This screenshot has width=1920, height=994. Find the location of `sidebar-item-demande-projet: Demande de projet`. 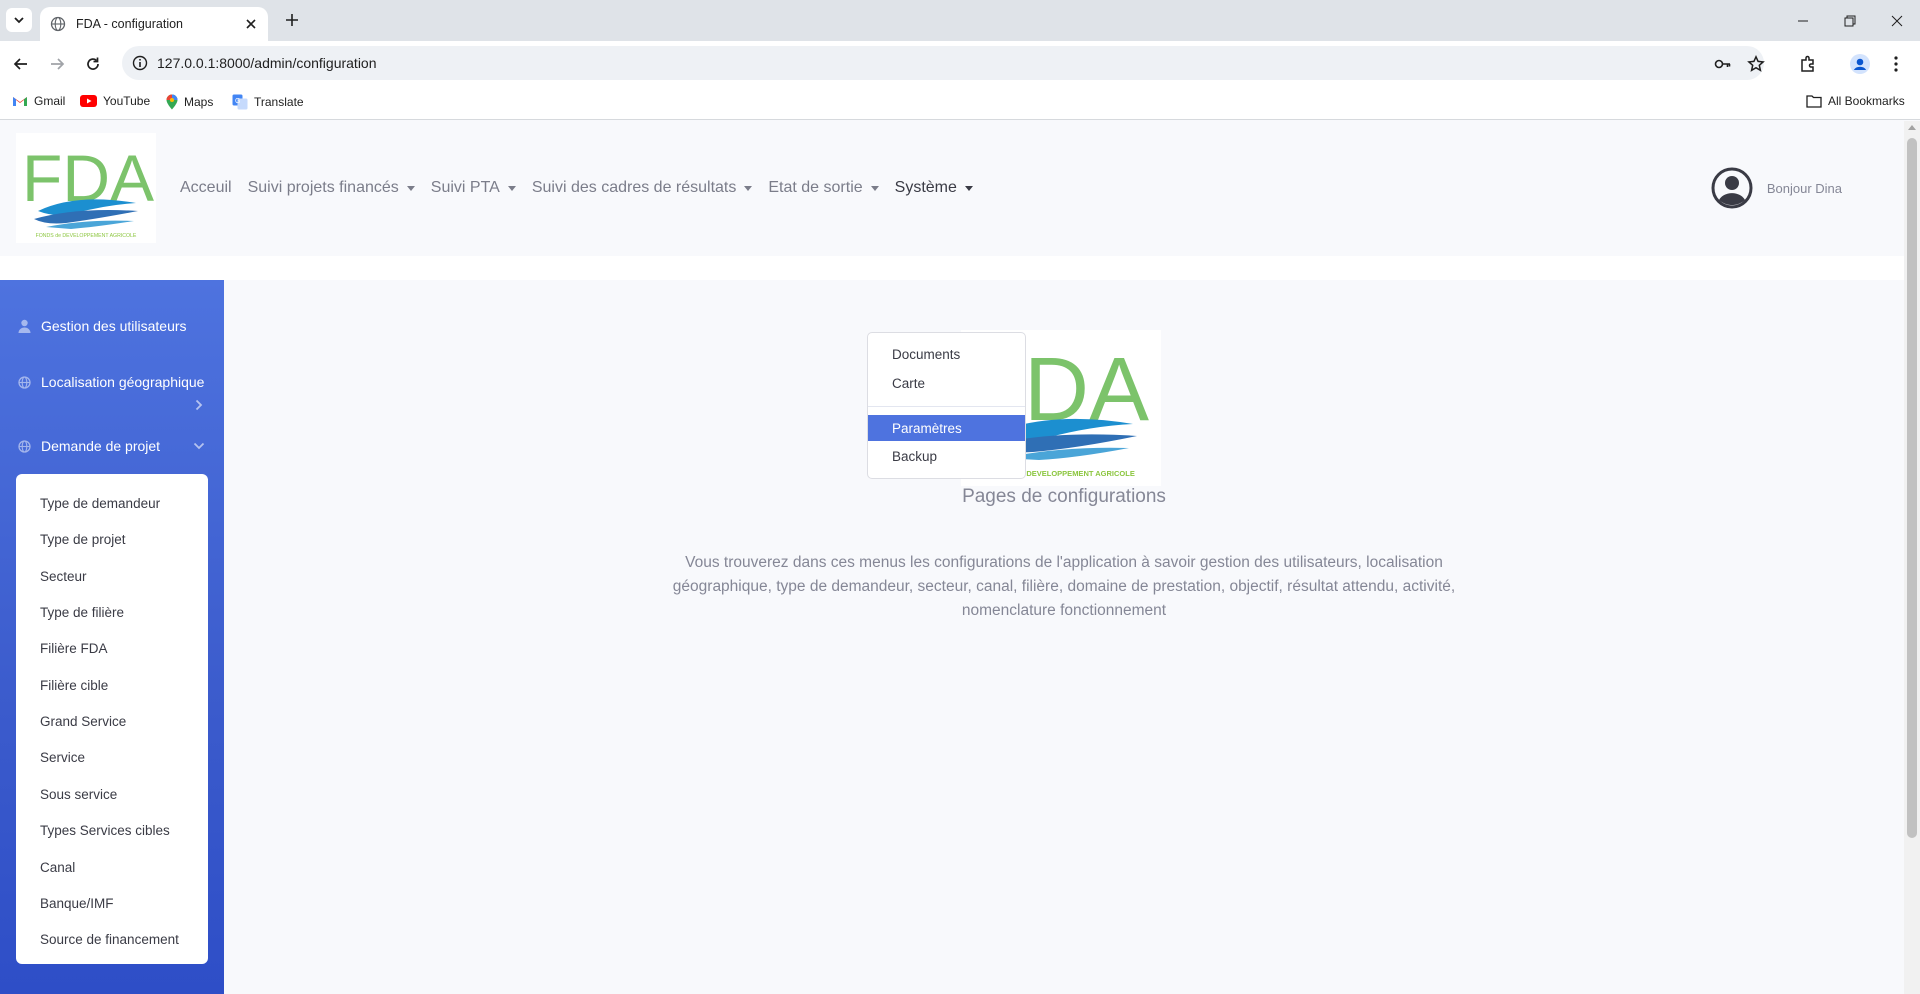

sidebar-item-demande-projet: Demande de projet is located at coordinates (89, 446).